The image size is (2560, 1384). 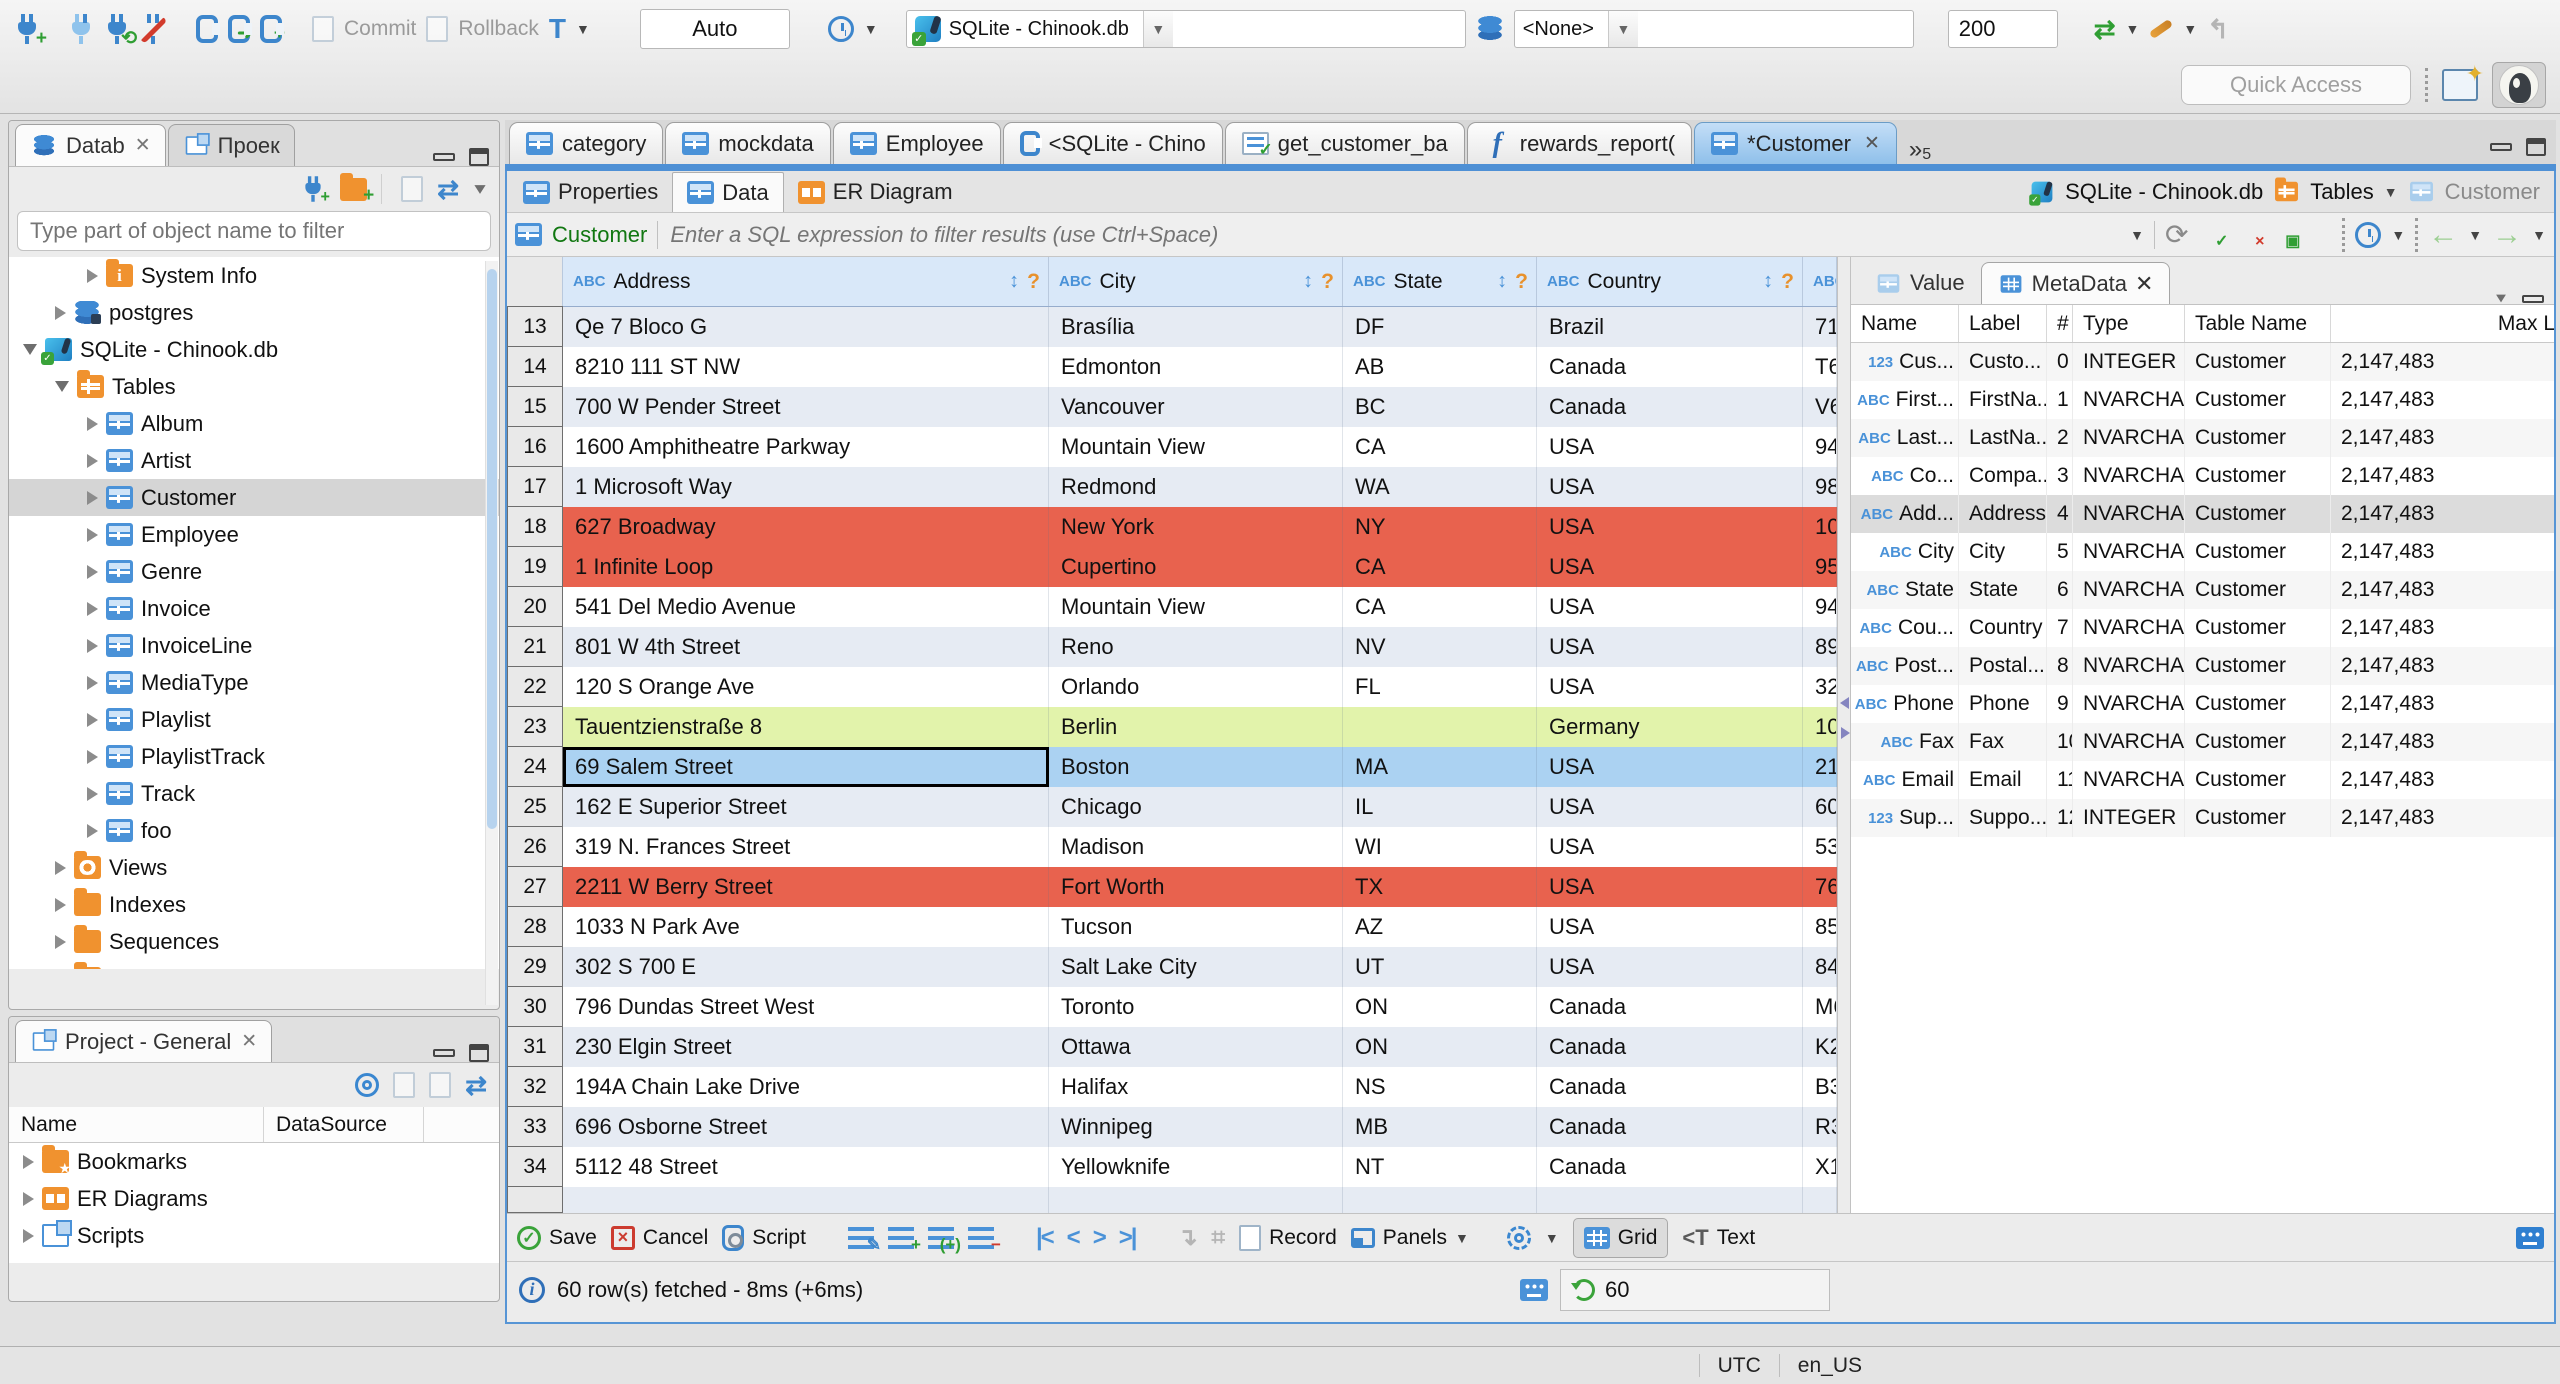 I want to click on meta-column-label: Label, so click(x=2003, y=323).